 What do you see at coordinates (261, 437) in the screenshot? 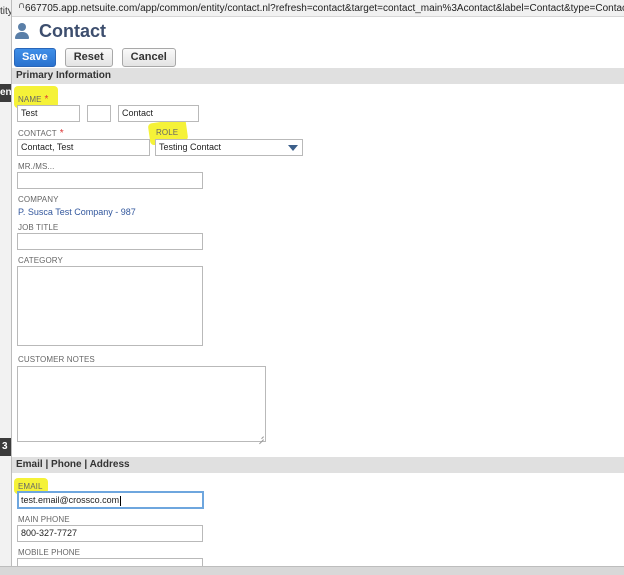
I see `resize-grip-icon` at bounding box center [261, 437].